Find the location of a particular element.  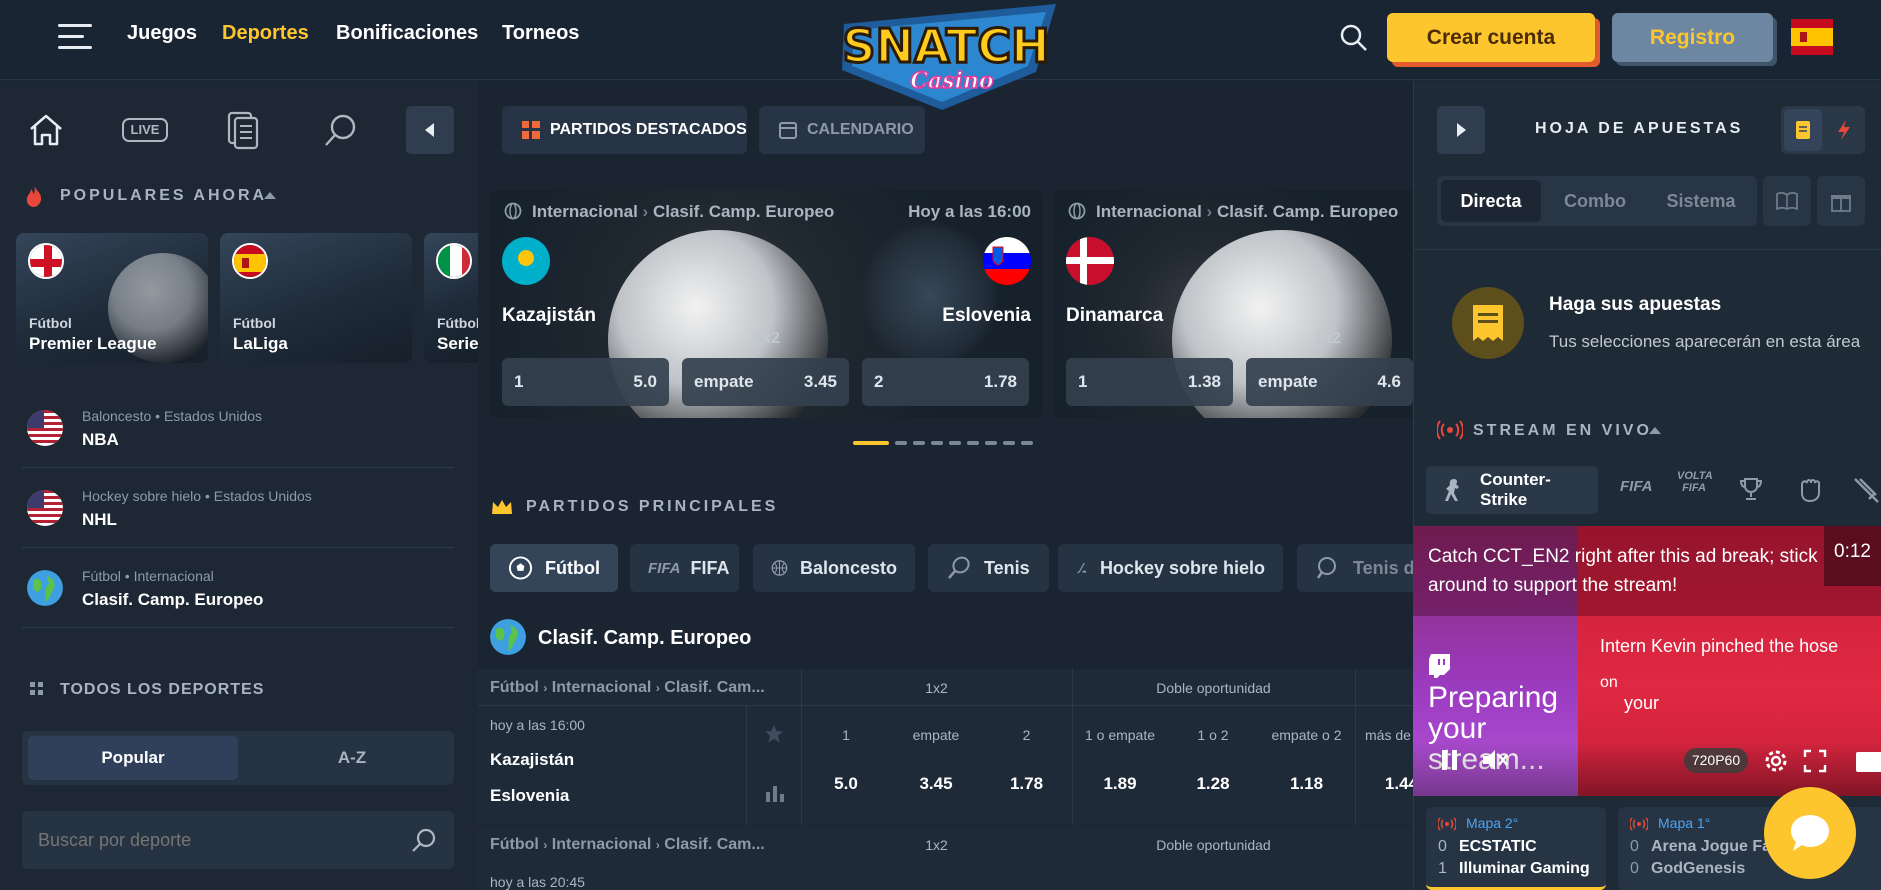

odd-button-away: 2 1.78 is located at coordinates (945, 382).